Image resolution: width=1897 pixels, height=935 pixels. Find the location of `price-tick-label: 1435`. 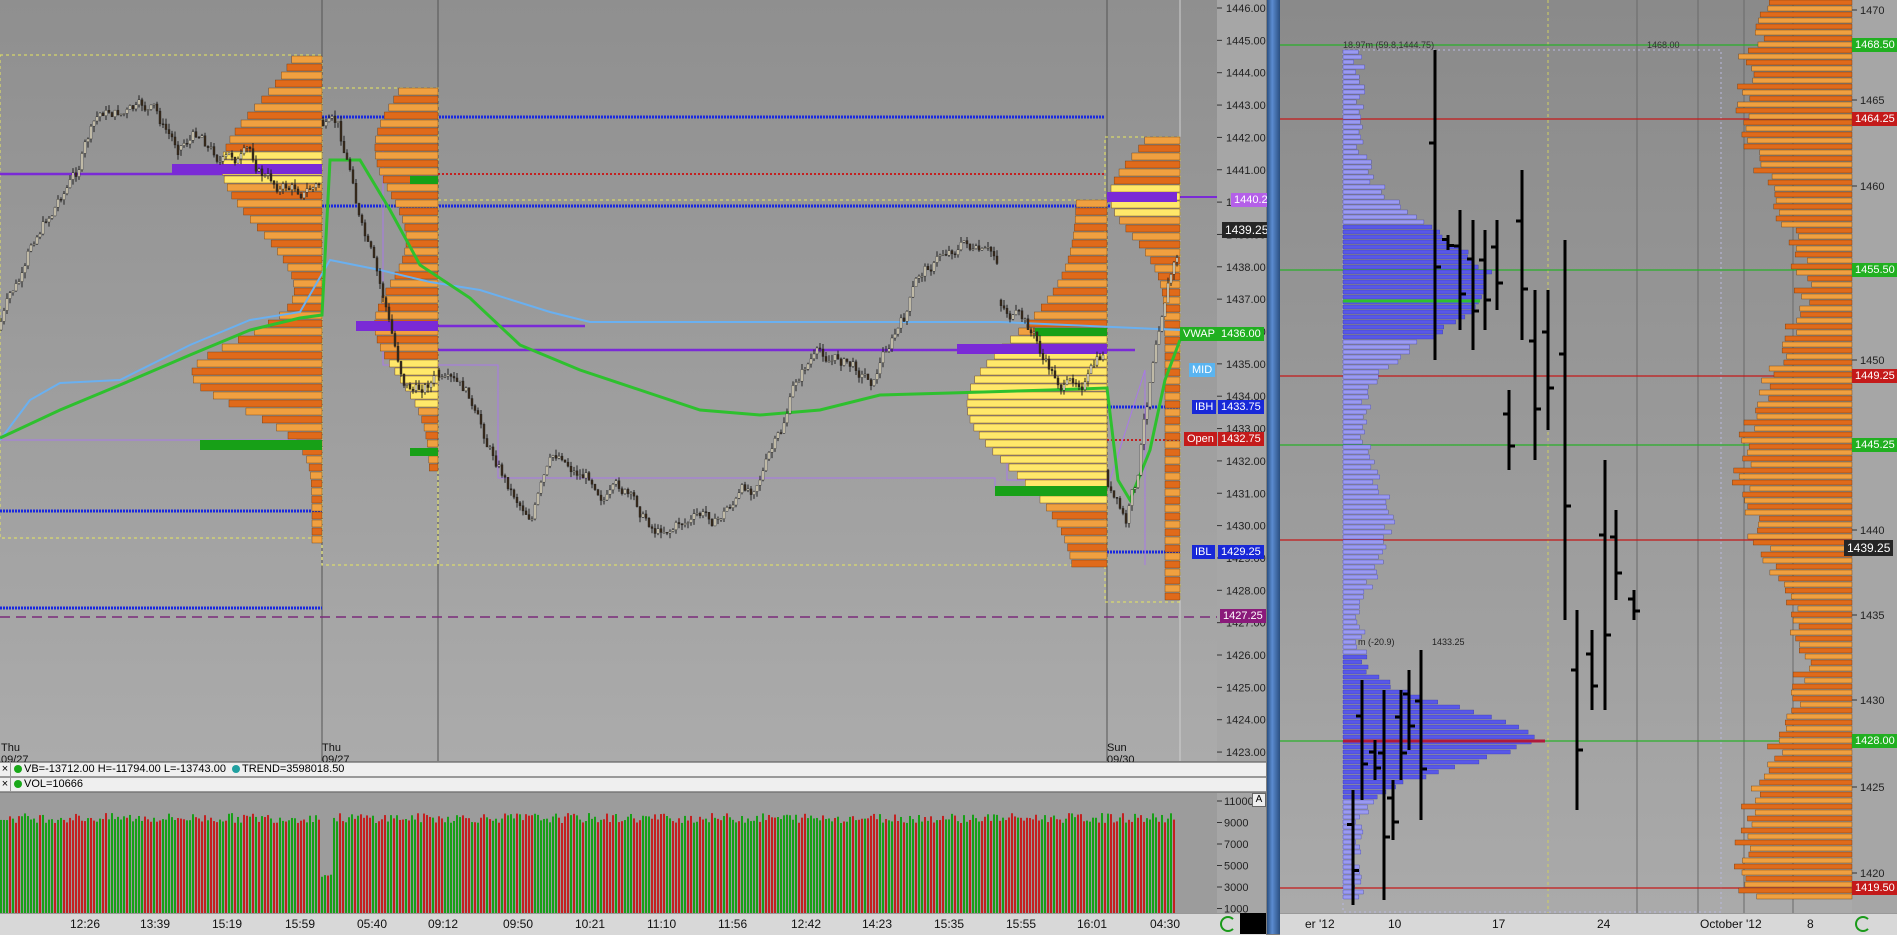

price-tick-label: 1435 is located at coordinates (1872, 616).